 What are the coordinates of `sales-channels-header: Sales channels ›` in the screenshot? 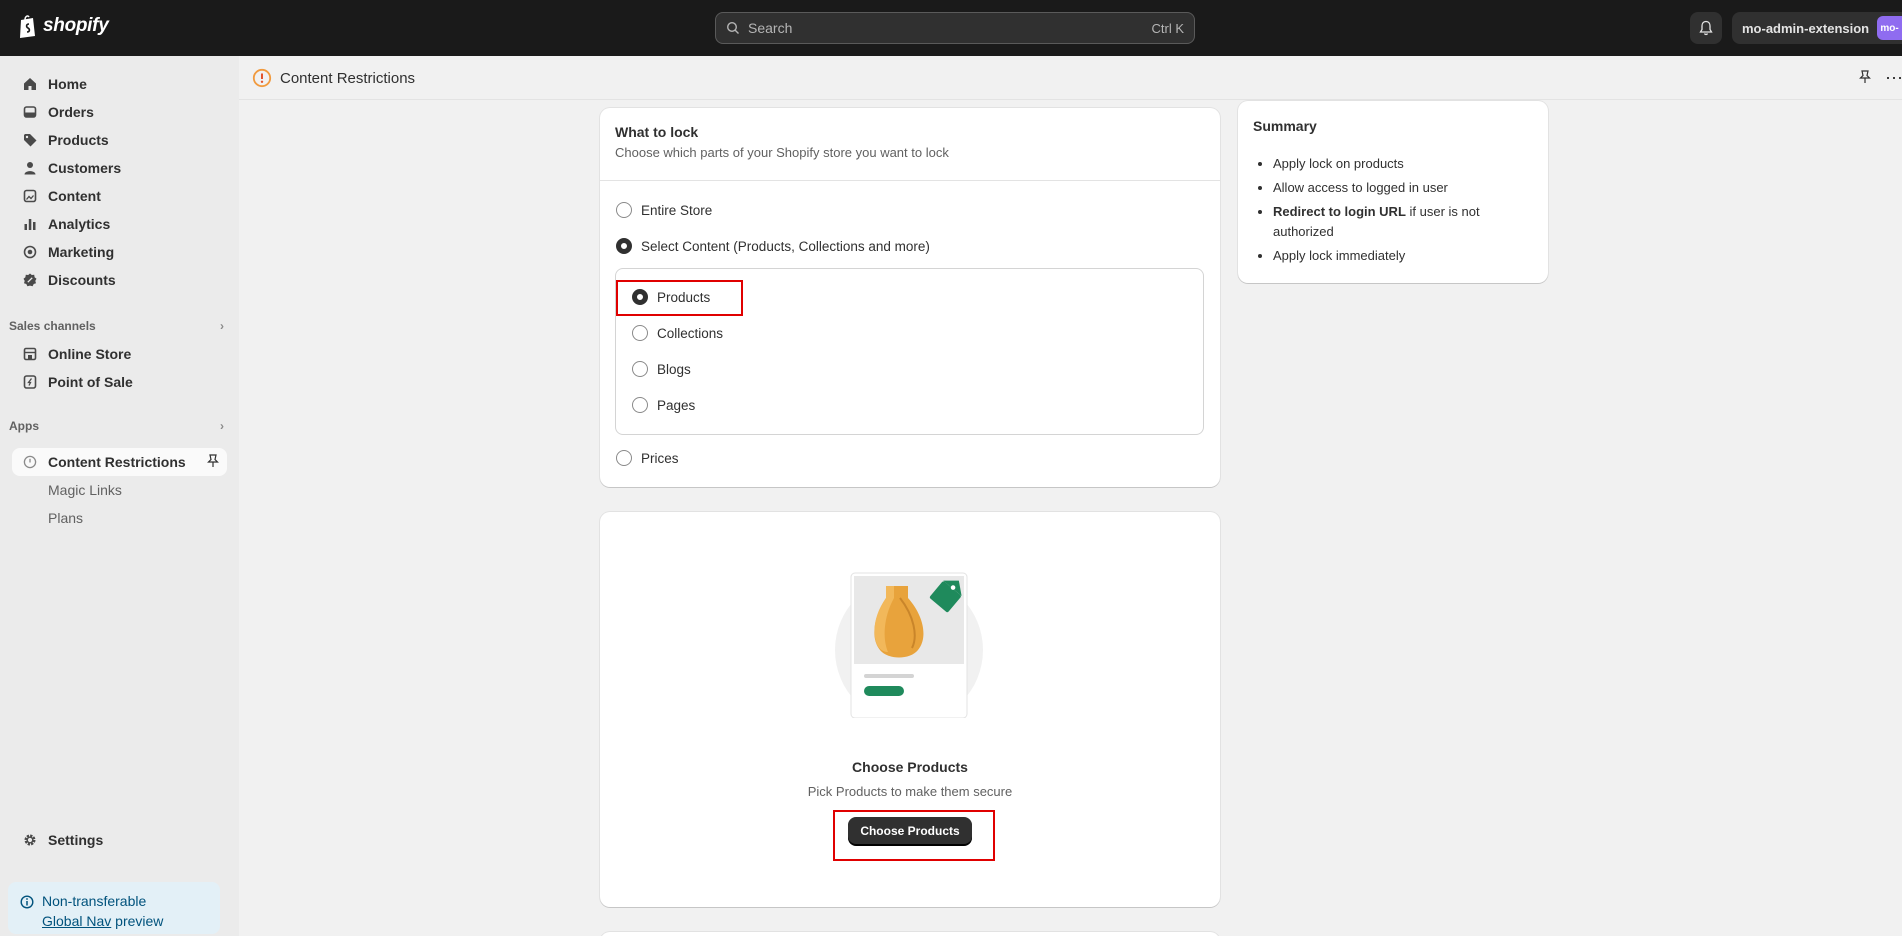 It's located at (116, 326).